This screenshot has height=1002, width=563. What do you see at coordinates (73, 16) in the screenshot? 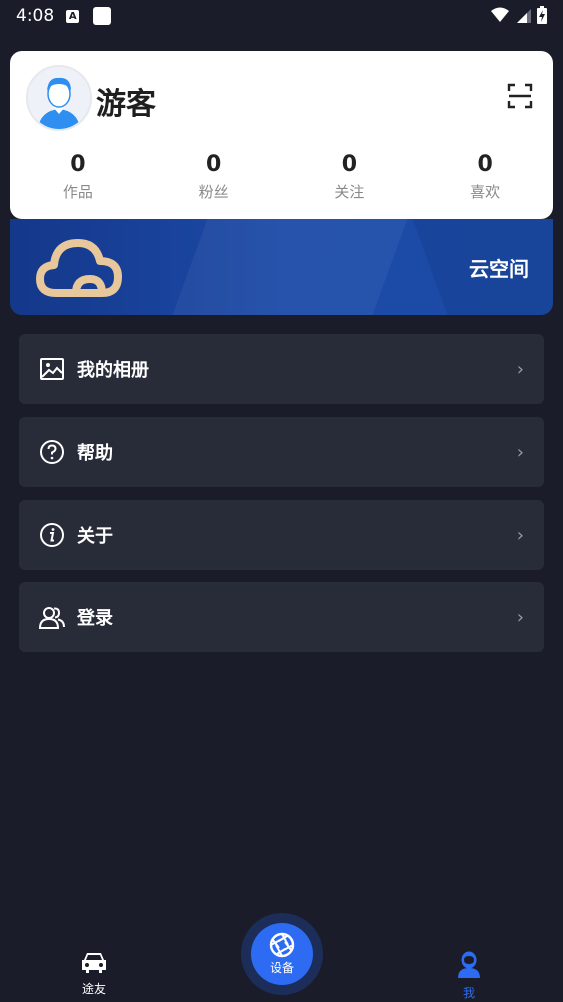
I see `notification-a-icon: A` at bounding box center [73, 16].